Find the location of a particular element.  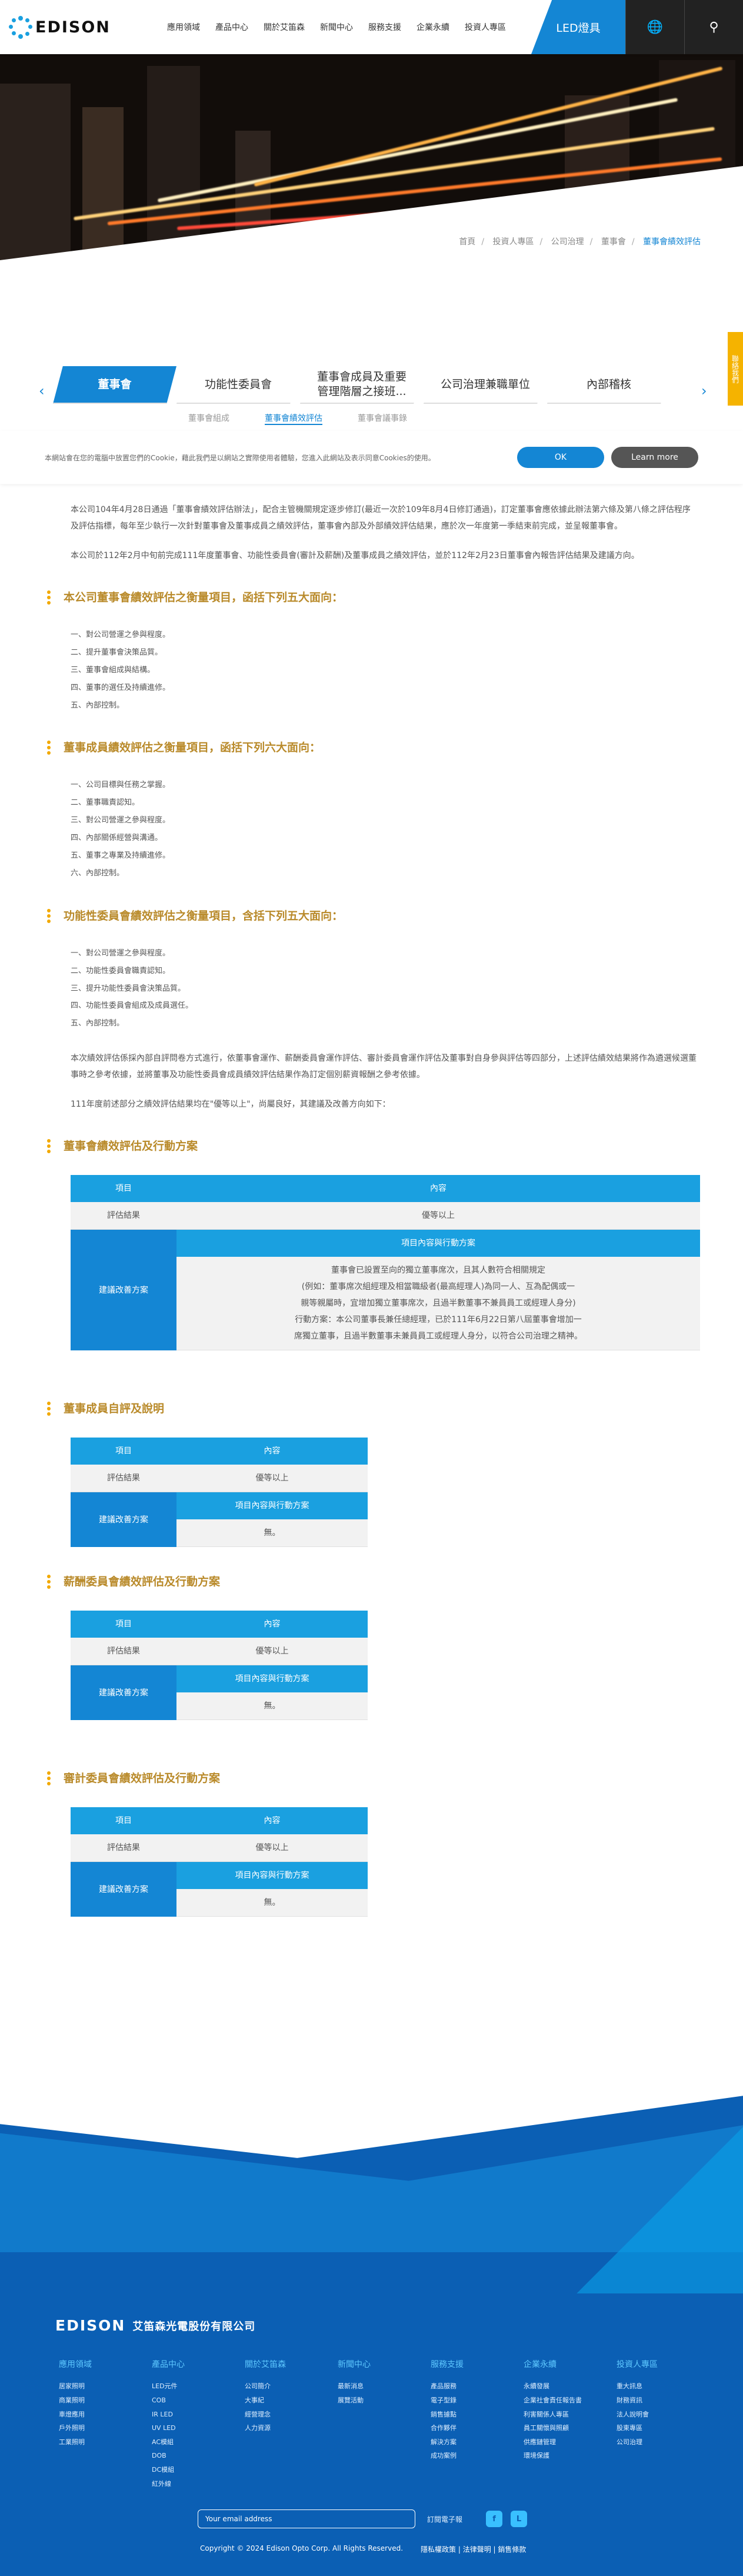

breadcrumb-governance: 公司治理 is located at coordinates (567, 242).